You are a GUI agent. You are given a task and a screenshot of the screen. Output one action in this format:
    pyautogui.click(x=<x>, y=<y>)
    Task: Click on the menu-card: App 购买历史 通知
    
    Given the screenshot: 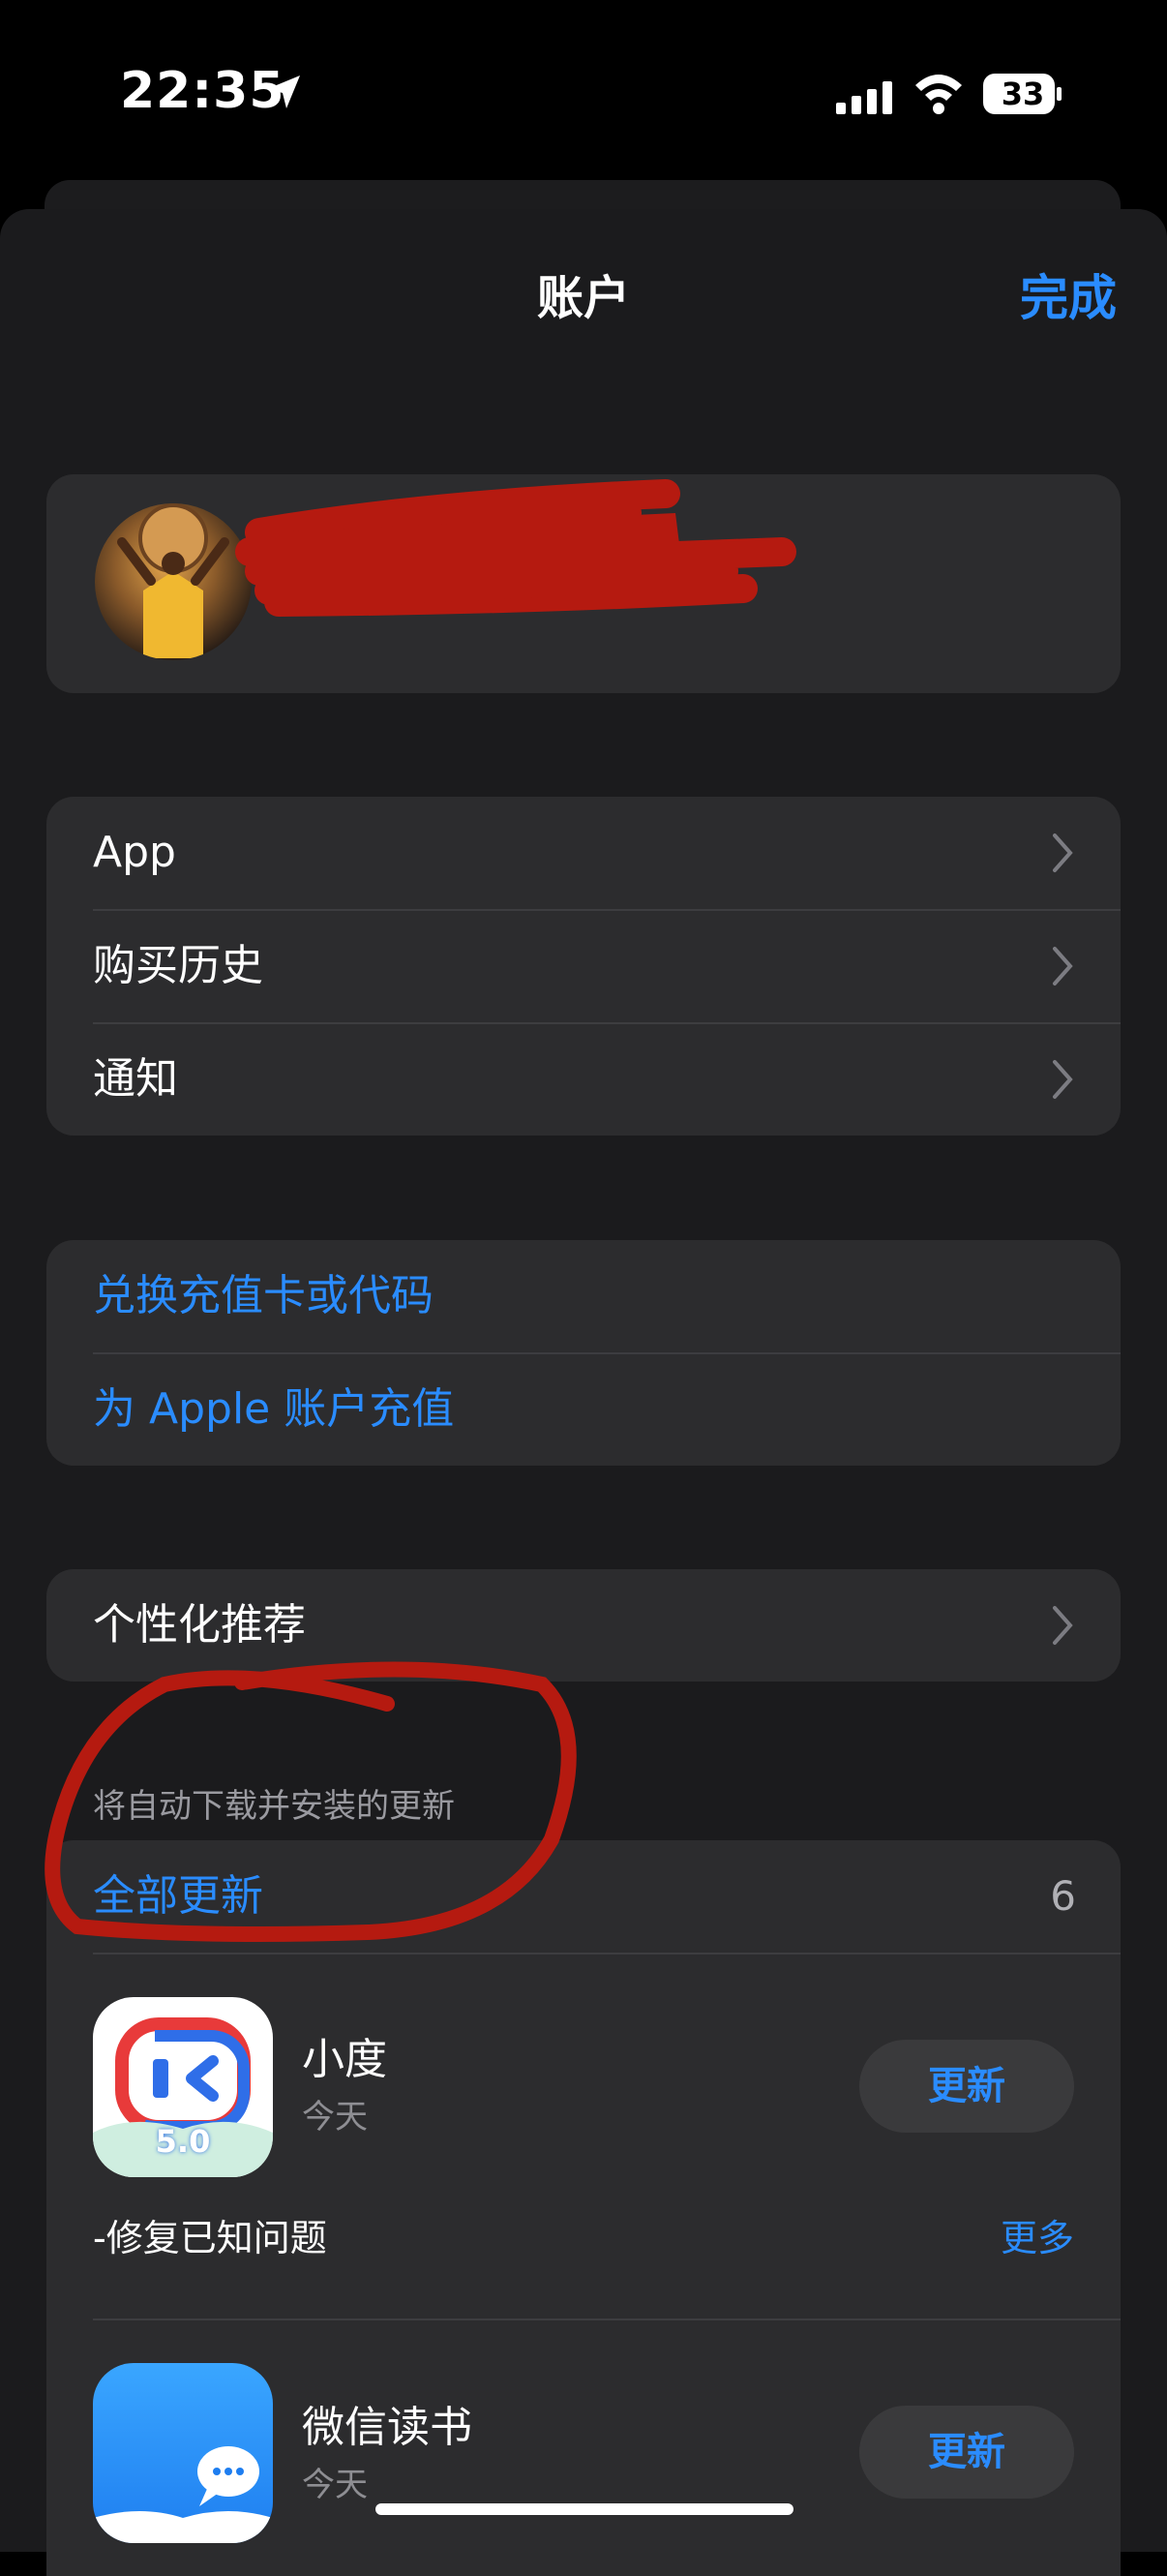 What is the action you would take?
    pyautogui.click(x=583, y=966)
    